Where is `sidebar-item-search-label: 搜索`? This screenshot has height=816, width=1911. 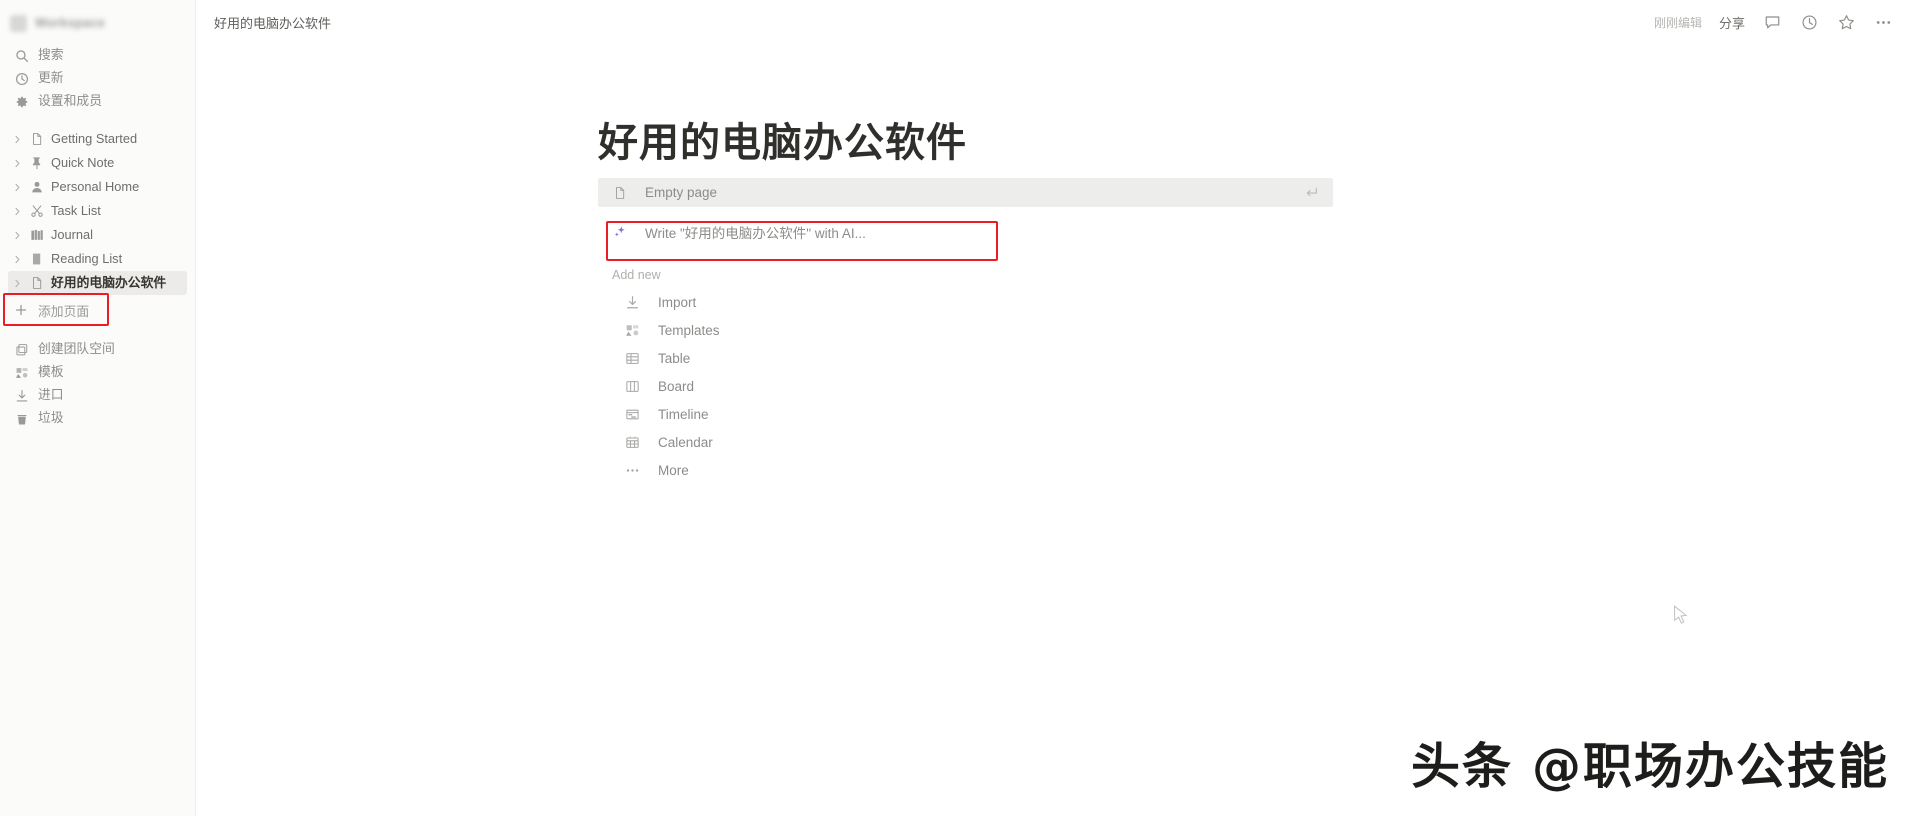
sidebar-item-search-label: 搜索 is located at coordinates (51, 55).